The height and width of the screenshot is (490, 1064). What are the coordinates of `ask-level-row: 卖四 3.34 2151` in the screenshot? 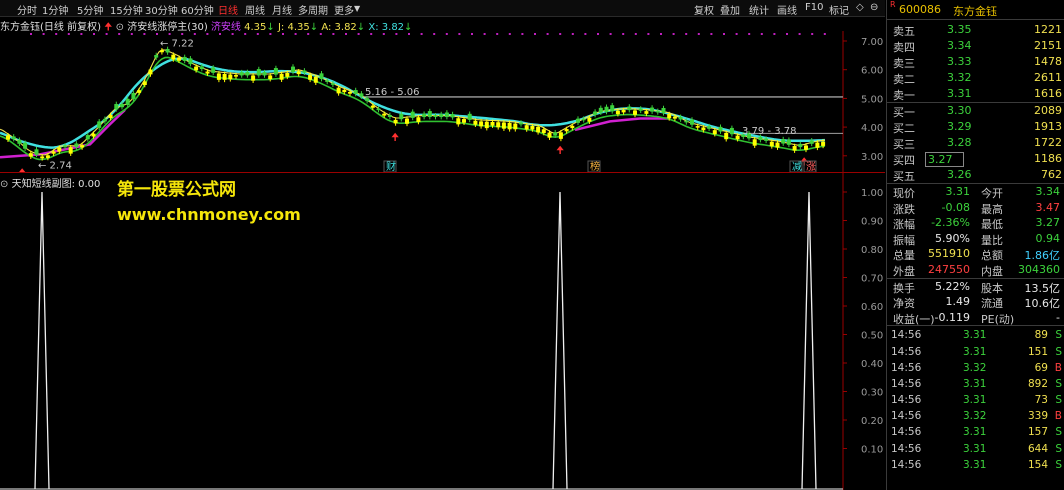 It's located at (975, 46).